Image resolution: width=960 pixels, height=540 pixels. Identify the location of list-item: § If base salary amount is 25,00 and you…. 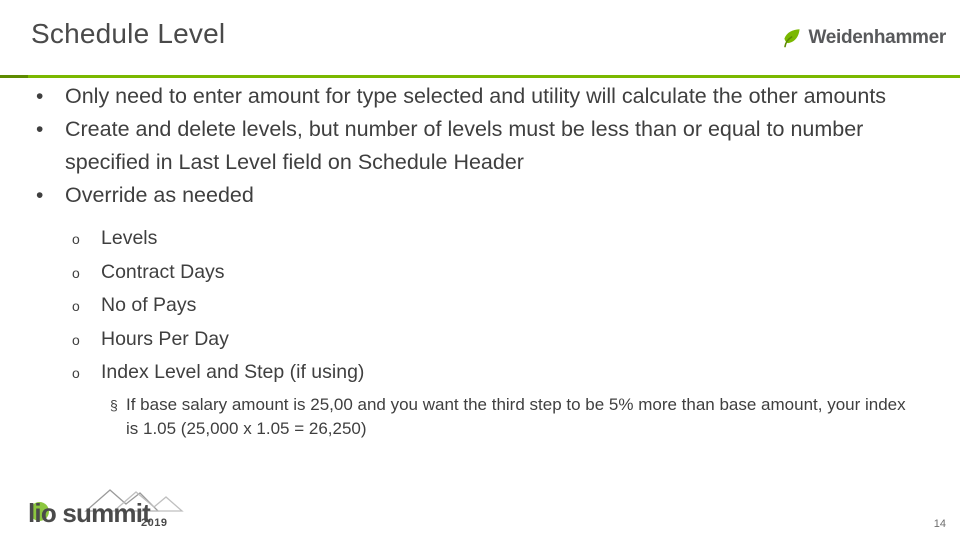
(460, 417).